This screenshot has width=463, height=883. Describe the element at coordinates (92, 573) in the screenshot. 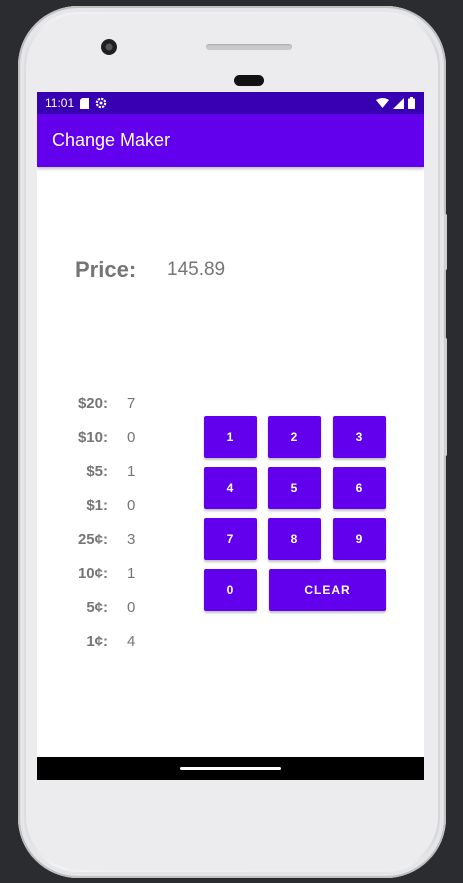

I see `denomination-label: 10¢:` at that location.